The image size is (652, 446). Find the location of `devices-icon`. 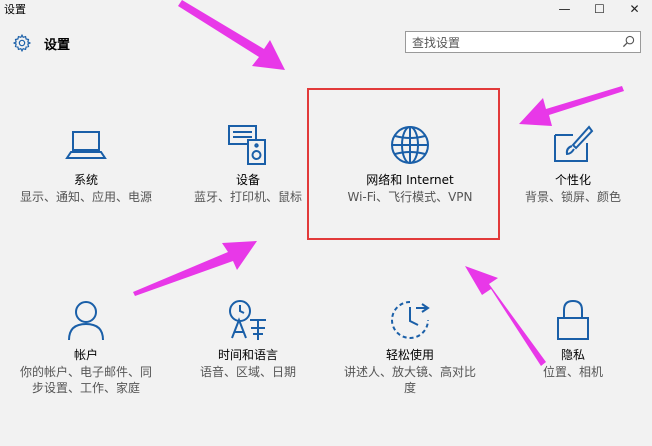

devices-icon is located at coordinates (247, 145).